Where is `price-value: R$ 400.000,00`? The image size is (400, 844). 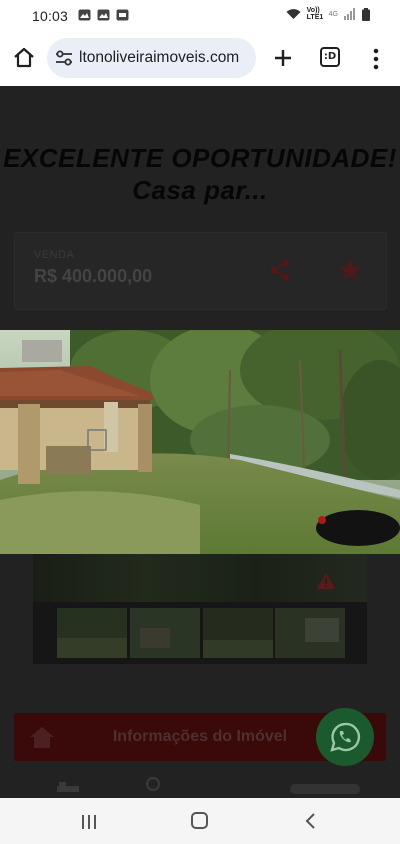
price-value: R$ 400.000,00 is located at coordinates (93, 276).